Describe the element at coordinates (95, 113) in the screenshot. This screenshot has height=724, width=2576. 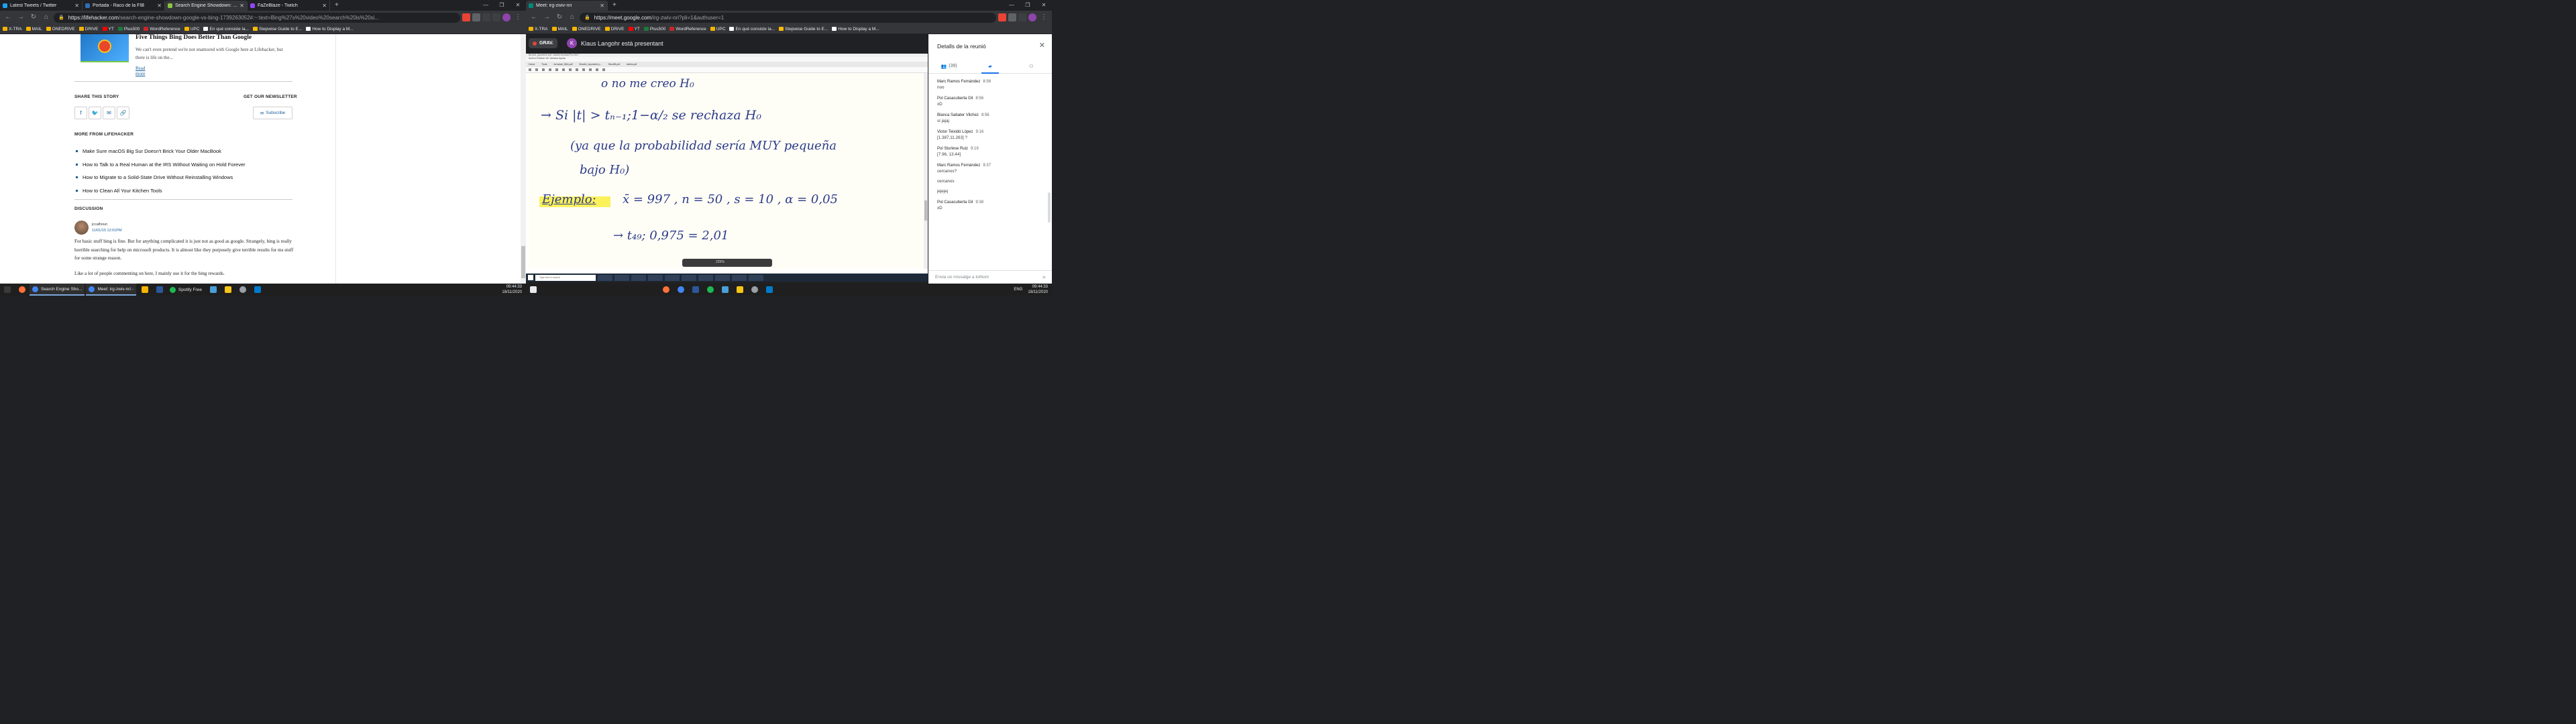
I see `twitter-share-button: 🐦` at that location.